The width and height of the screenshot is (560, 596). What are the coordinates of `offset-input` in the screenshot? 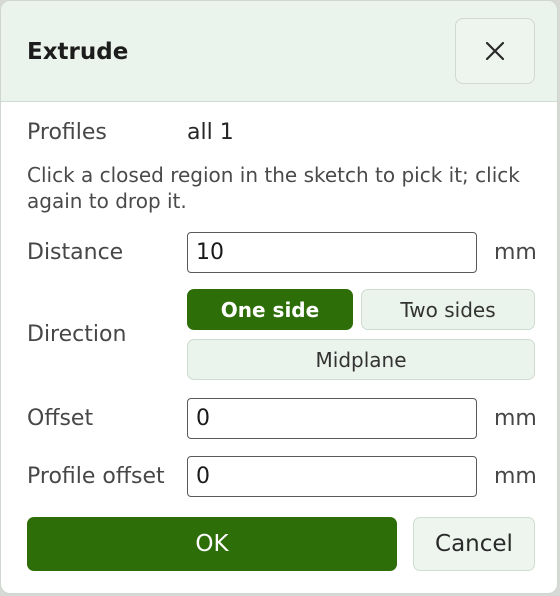 It's located at (332, 418).